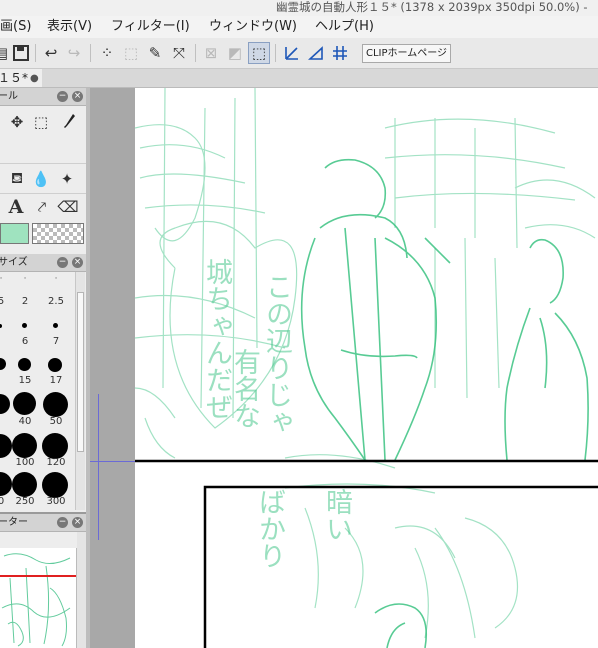  What do you see at coordinates (14, 233) in the screenshot?
I see `main-color-swatch` at bounding box center [14, 233].